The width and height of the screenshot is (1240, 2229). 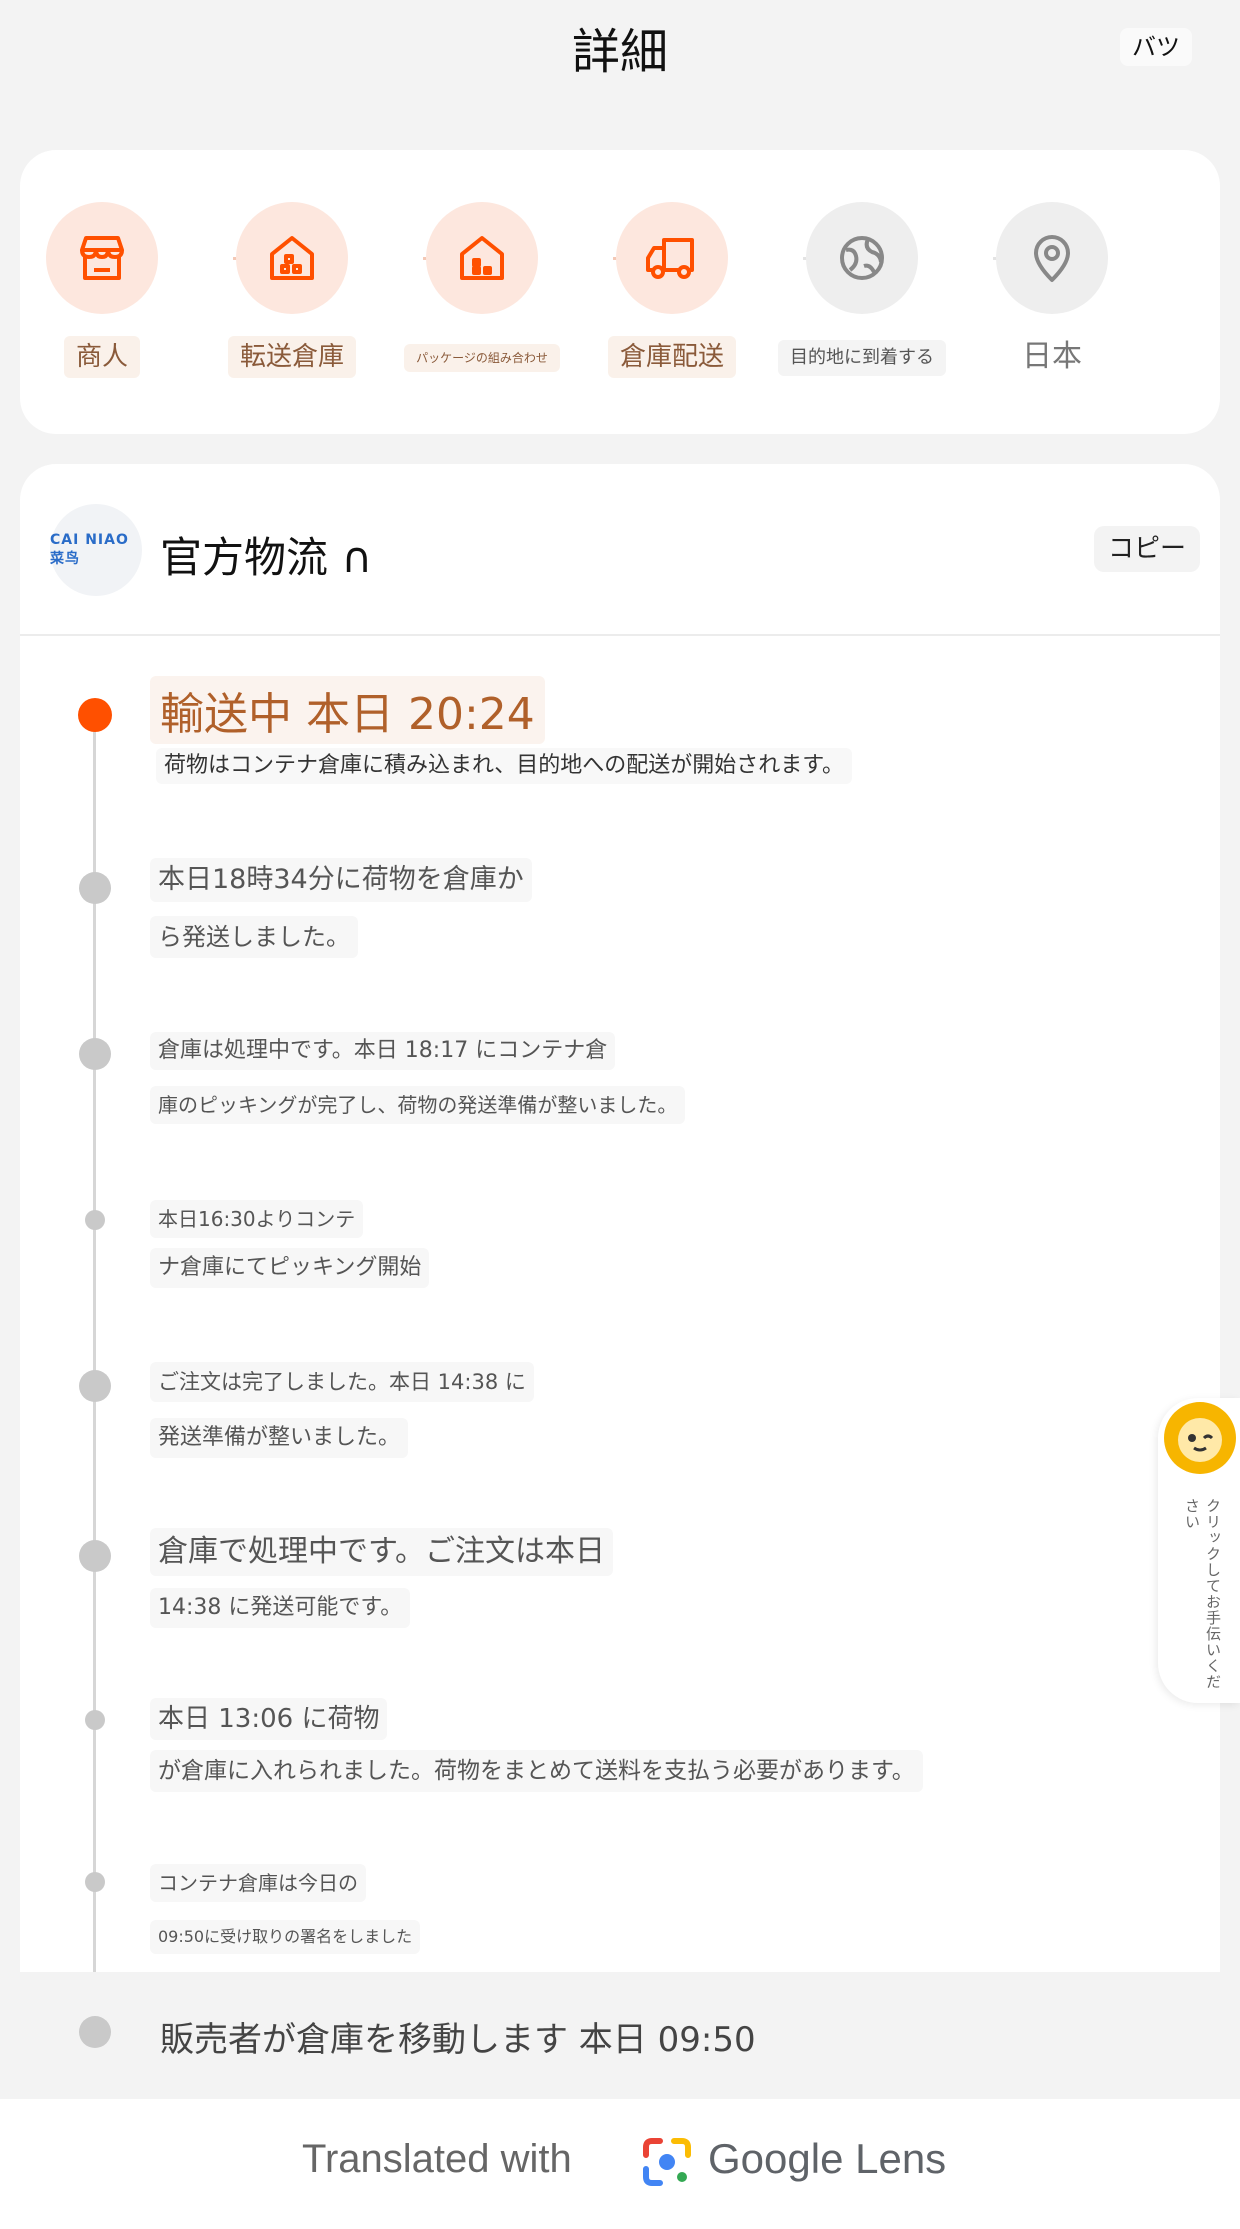 What do you see at coordinates (279, 1438) in the screenshot?
I see `event-text-line: 発送準備が整いました。` at bounding box center [279, 1438].